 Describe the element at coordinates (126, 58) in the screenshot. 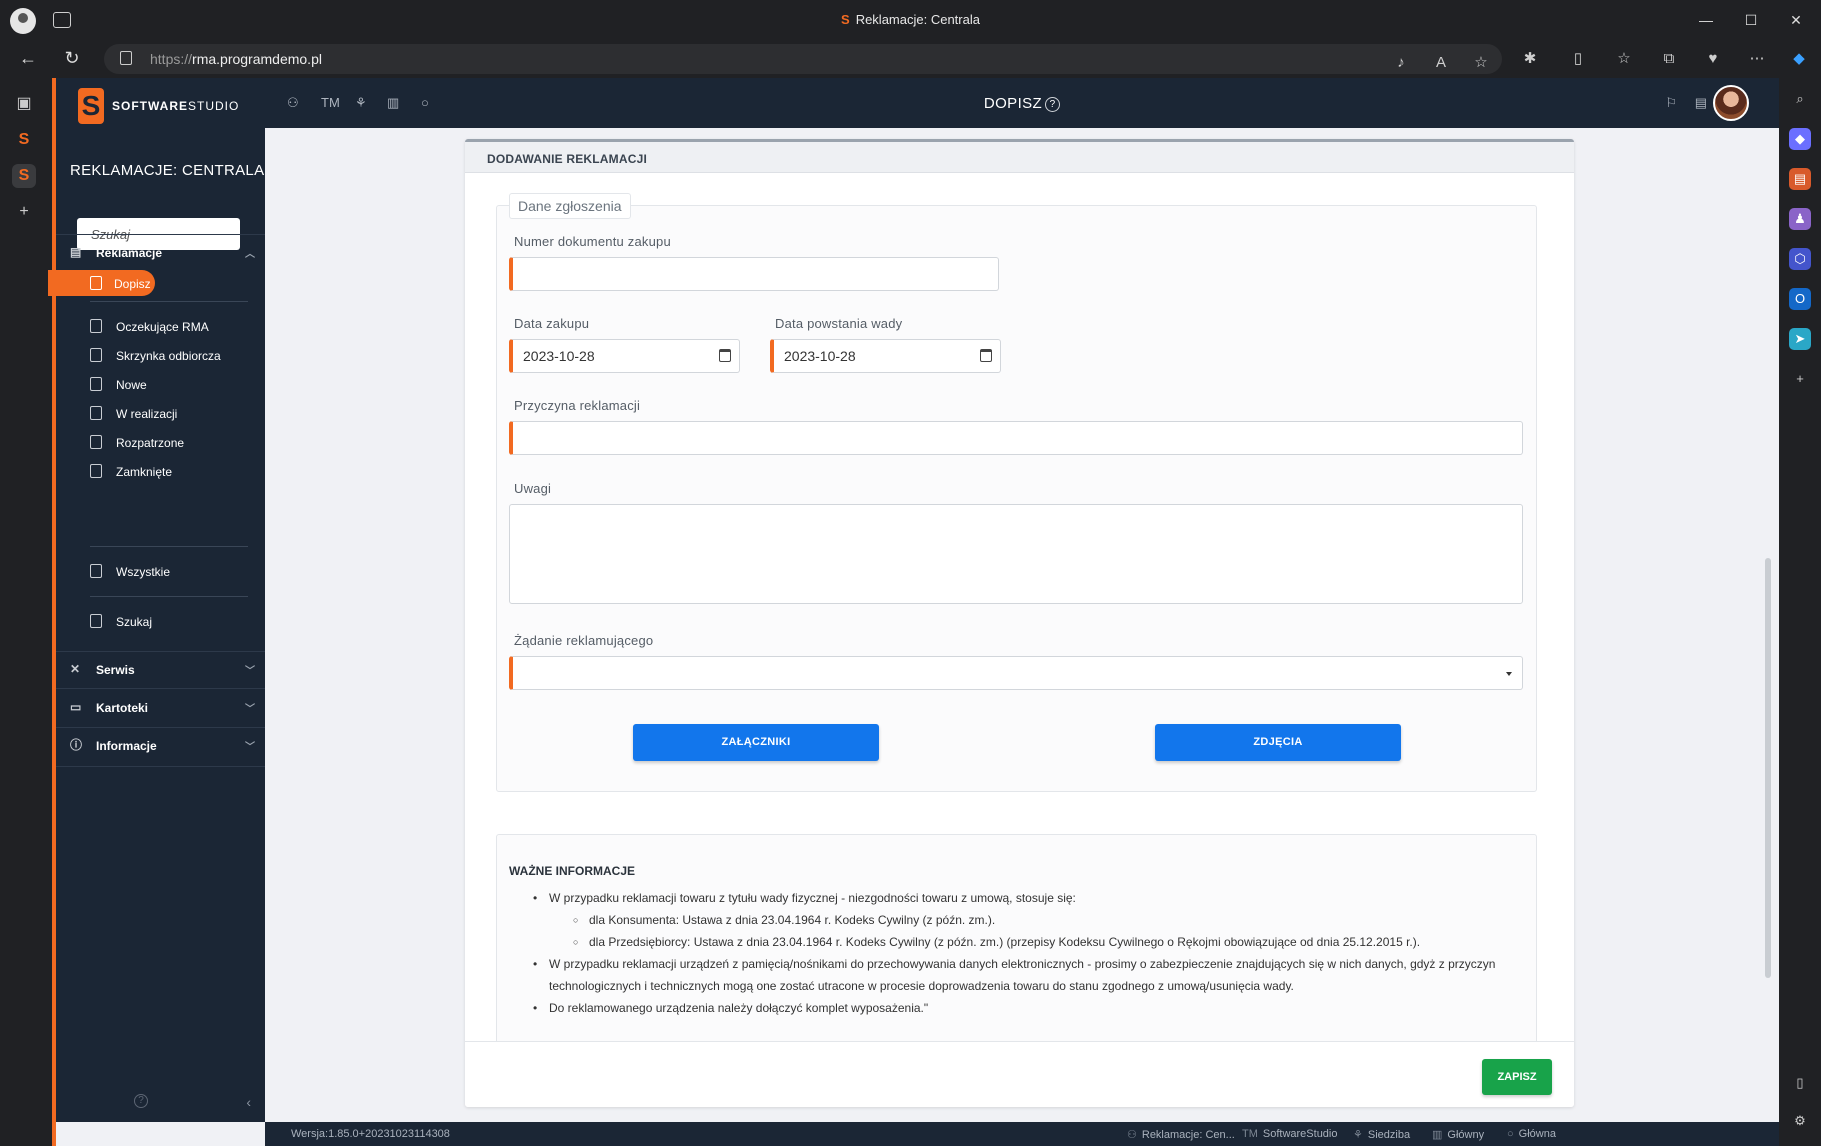

I see `lock-icon` at that location.